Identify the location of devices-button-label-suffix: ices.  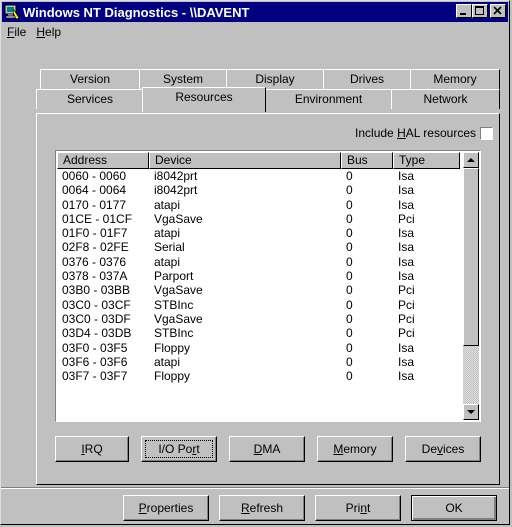
(454, 449).